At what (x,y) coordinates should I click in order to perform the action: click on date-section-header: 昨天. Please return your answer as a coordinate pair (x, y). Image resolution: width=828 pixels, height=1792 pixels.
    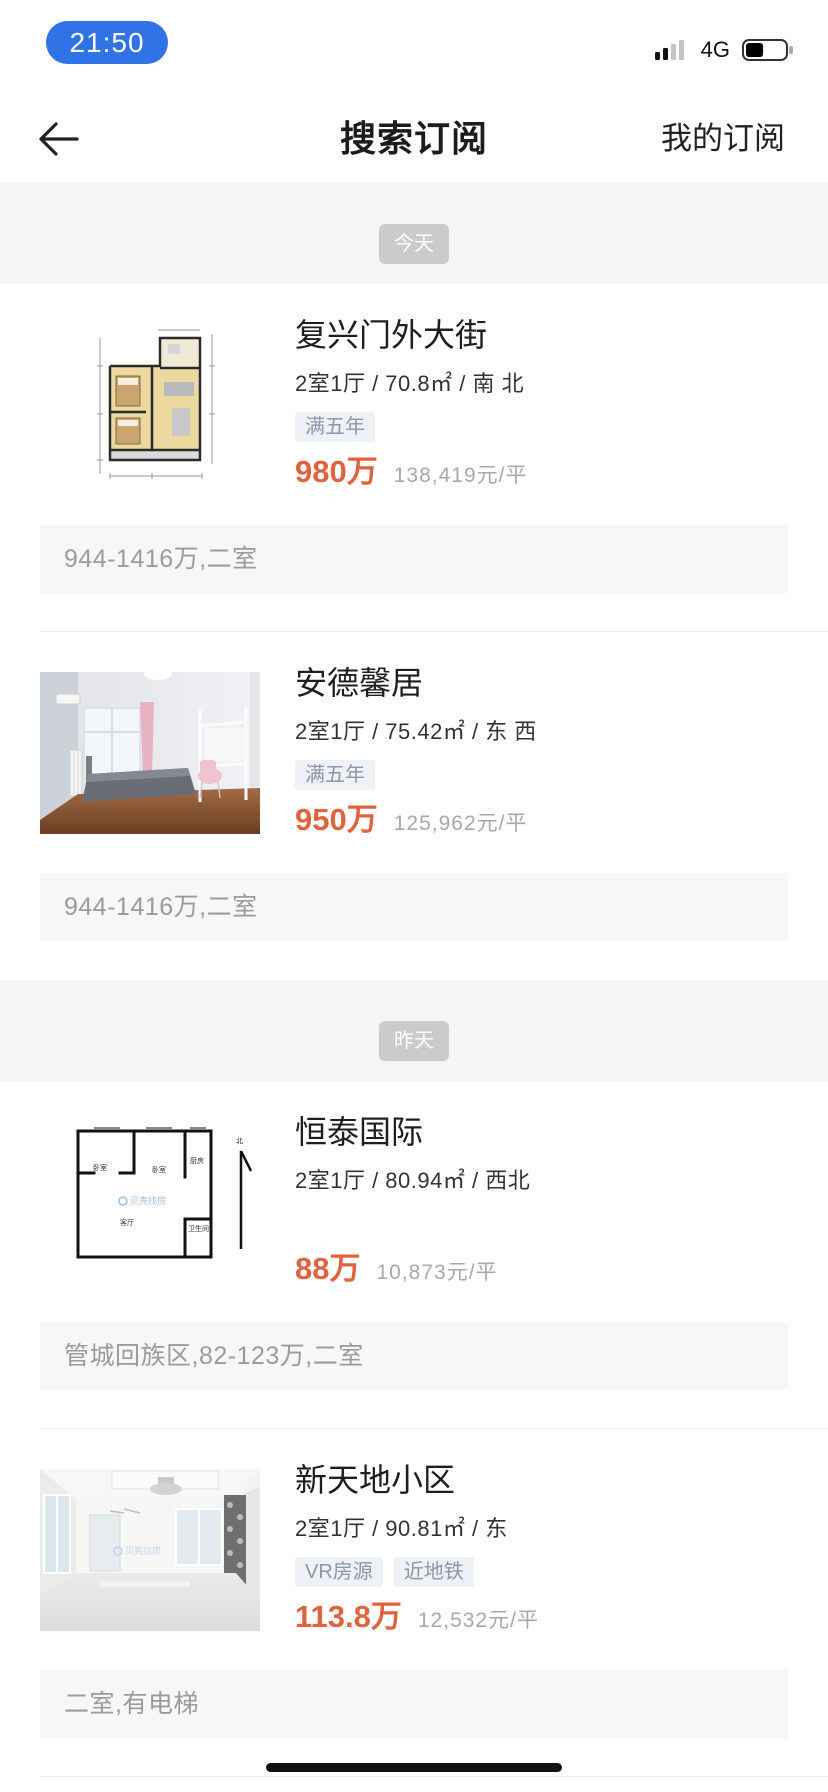
    Looking at the image, I should click on (414, 1030).